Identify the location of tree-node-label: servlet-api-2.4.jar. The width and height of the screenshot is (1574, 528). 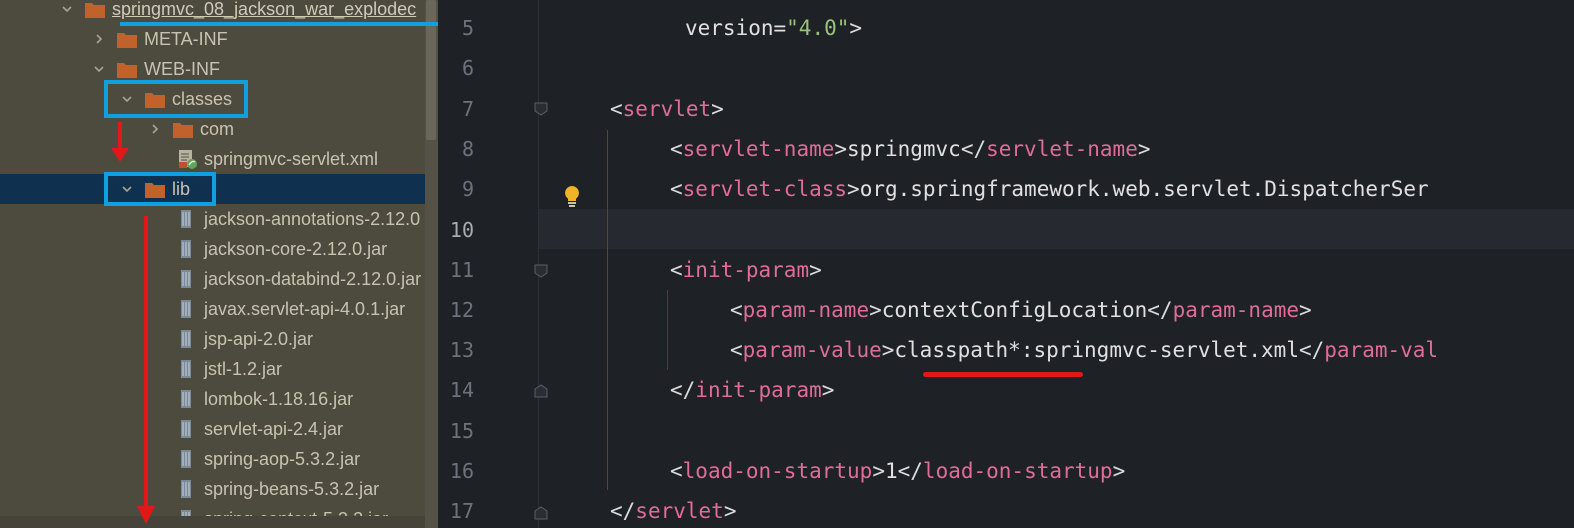
(274, 428).